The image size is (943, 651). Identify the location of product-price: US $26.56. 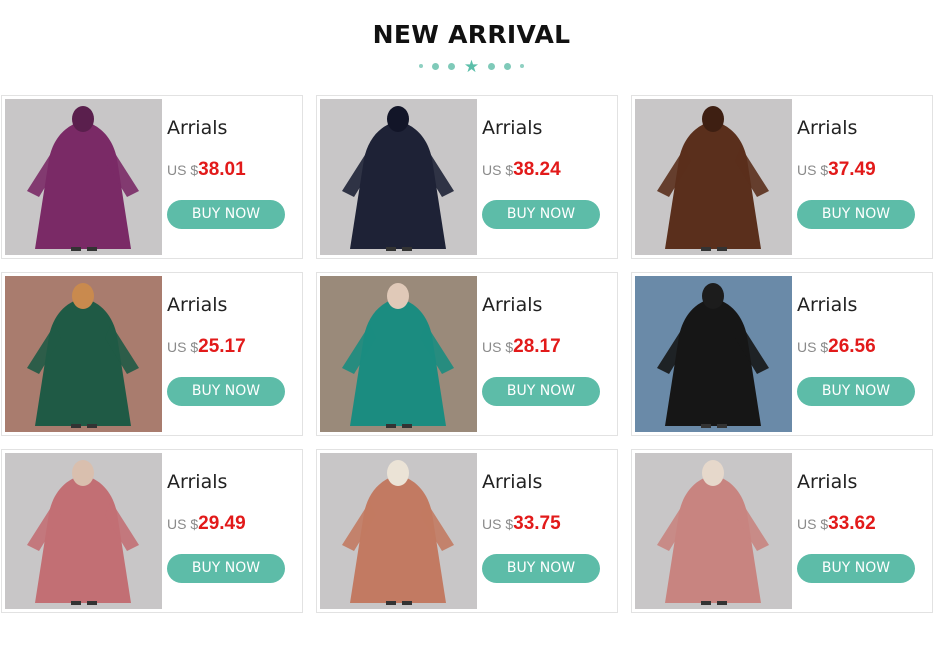
(836, 347).